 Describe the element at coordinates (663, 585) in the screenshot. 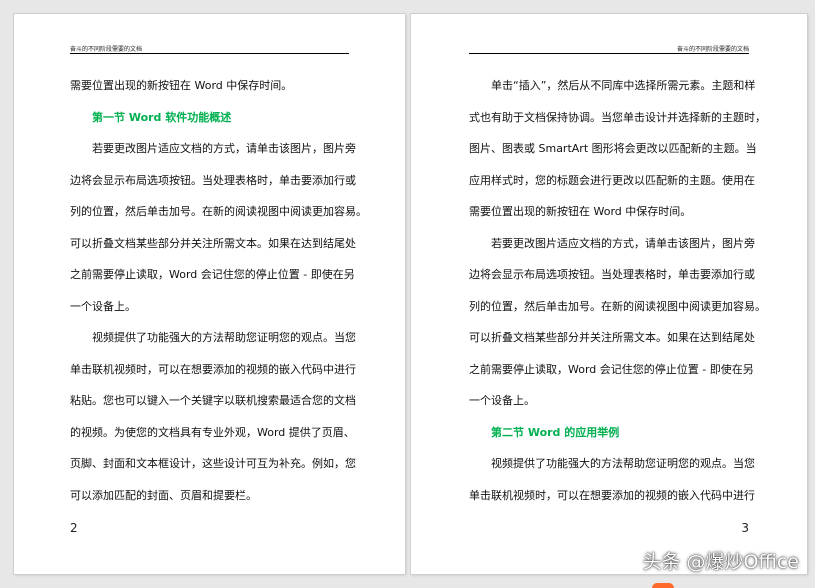

I see `orange-mark-decoration` at that location.